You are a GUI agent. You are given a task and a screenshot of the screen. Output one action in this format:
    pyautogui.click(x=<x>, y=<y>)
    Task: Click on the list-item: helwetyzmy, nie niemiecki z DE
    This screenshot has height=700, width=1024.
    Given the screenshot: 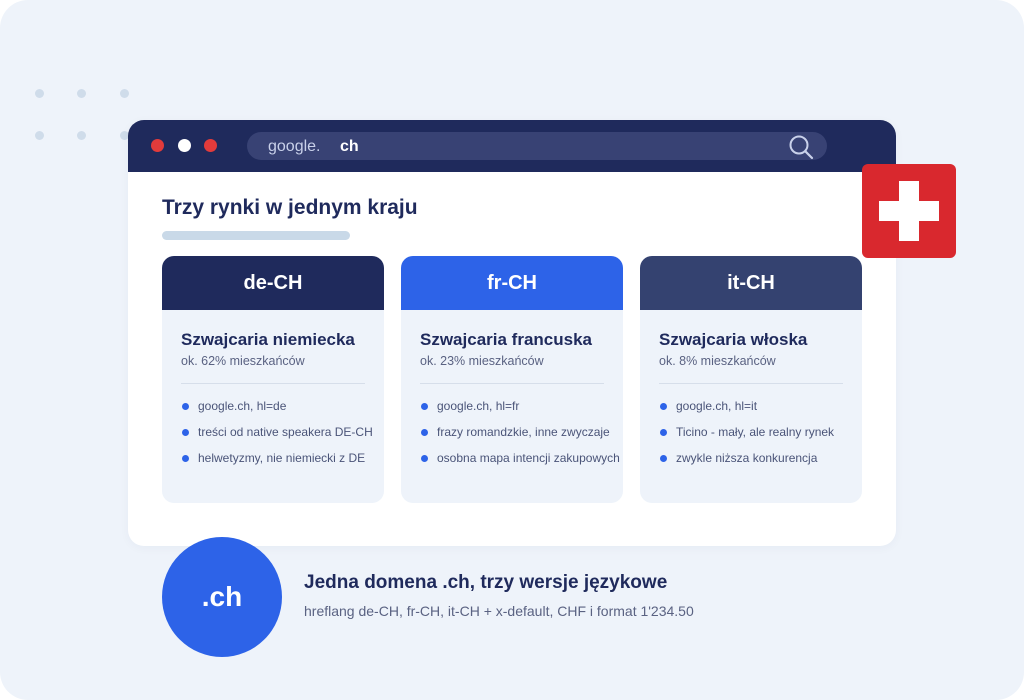 What is the action you would take?
    pyautogui.click(x=277, y=464)
    